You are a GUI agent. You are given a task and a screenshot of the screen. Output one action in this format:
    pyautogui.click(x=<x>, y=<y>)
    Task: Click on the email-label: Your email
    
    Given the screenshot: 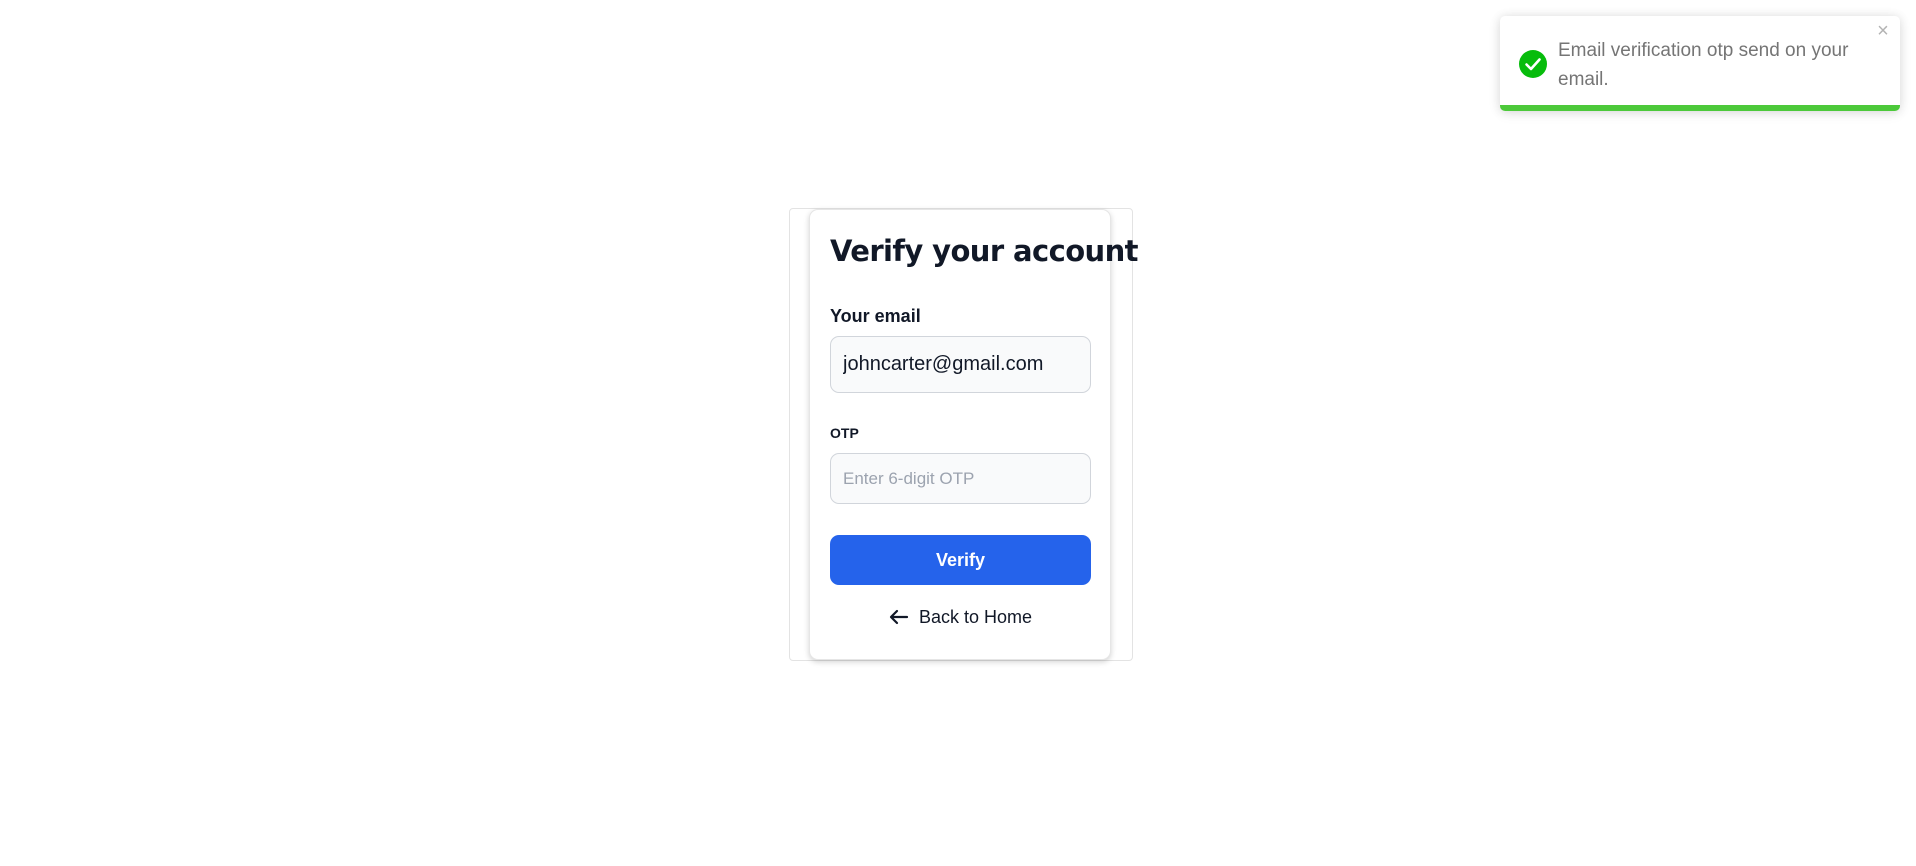 What is the action you would take?
    pyautogui.click(x=875, y=316)
    